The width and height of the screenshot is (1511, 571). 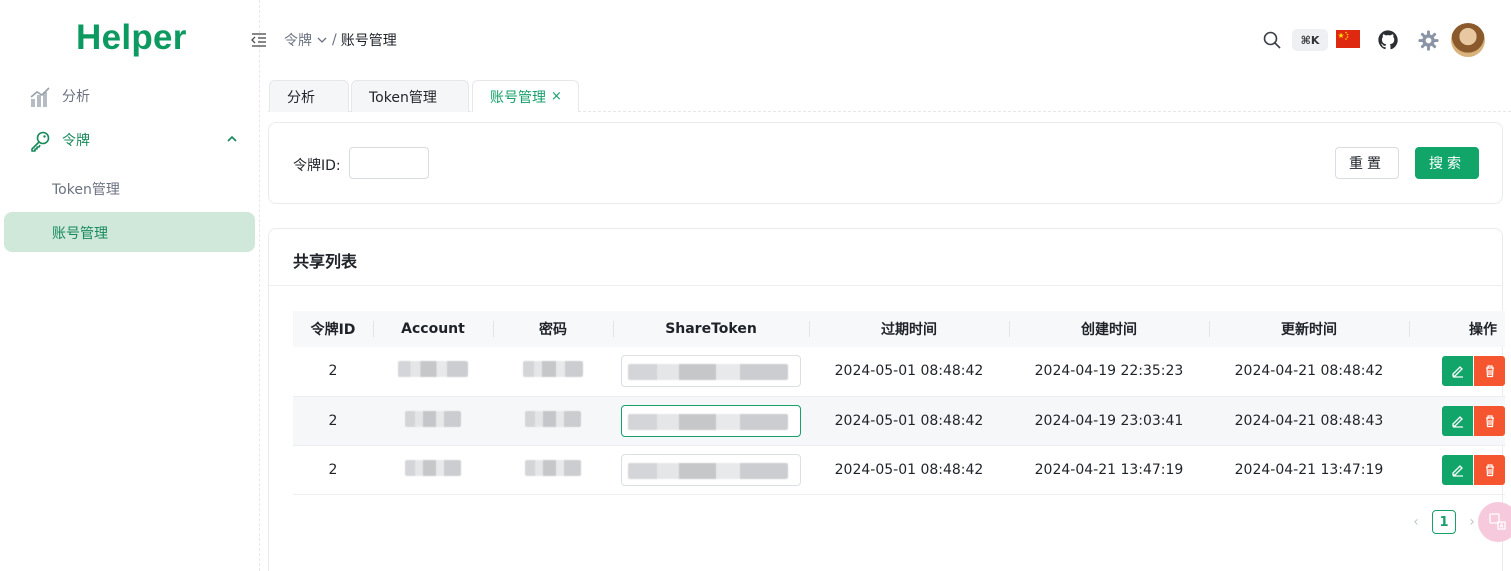 I want to click on sidebar-item-token-manage: Token管理, so click(x=129, y=188).